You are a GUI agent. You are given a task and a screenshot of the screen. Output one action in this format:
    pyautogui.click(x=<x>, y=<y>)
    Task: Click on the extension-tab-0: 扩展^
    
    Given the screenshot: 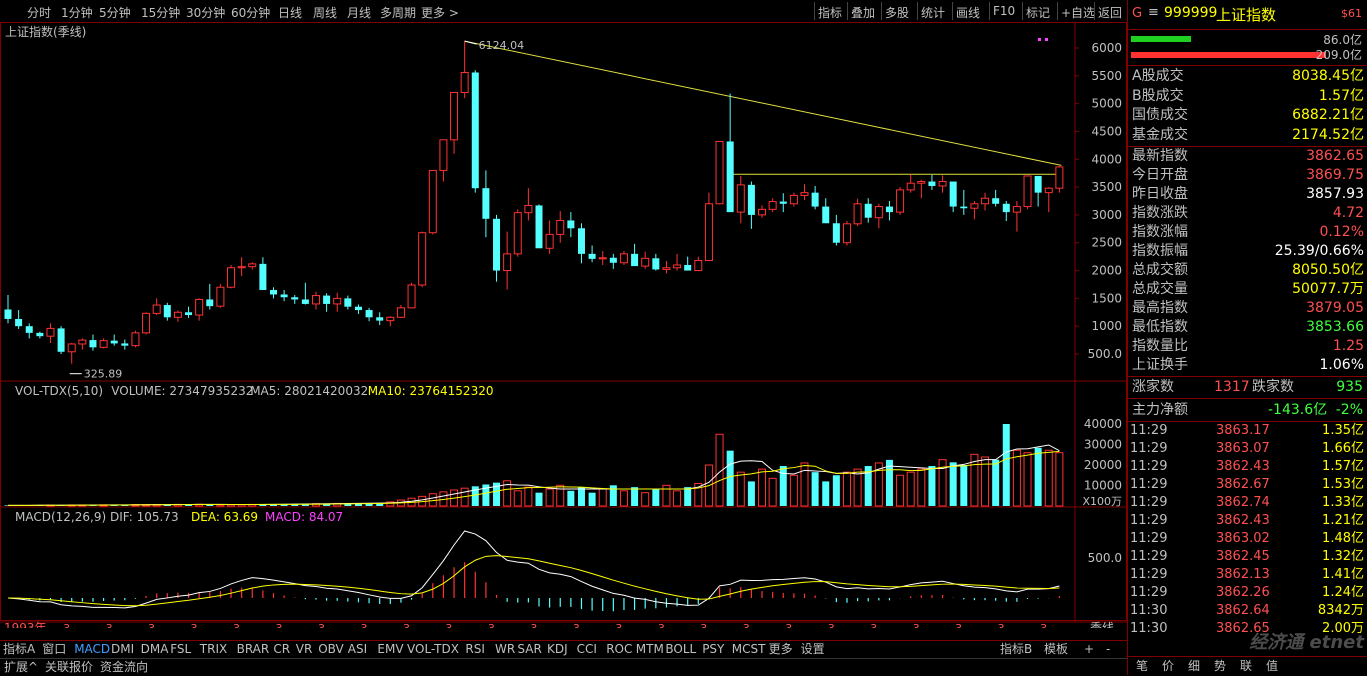 What is the action you would take?
    pyautogui.click(x=21, y=667)
    